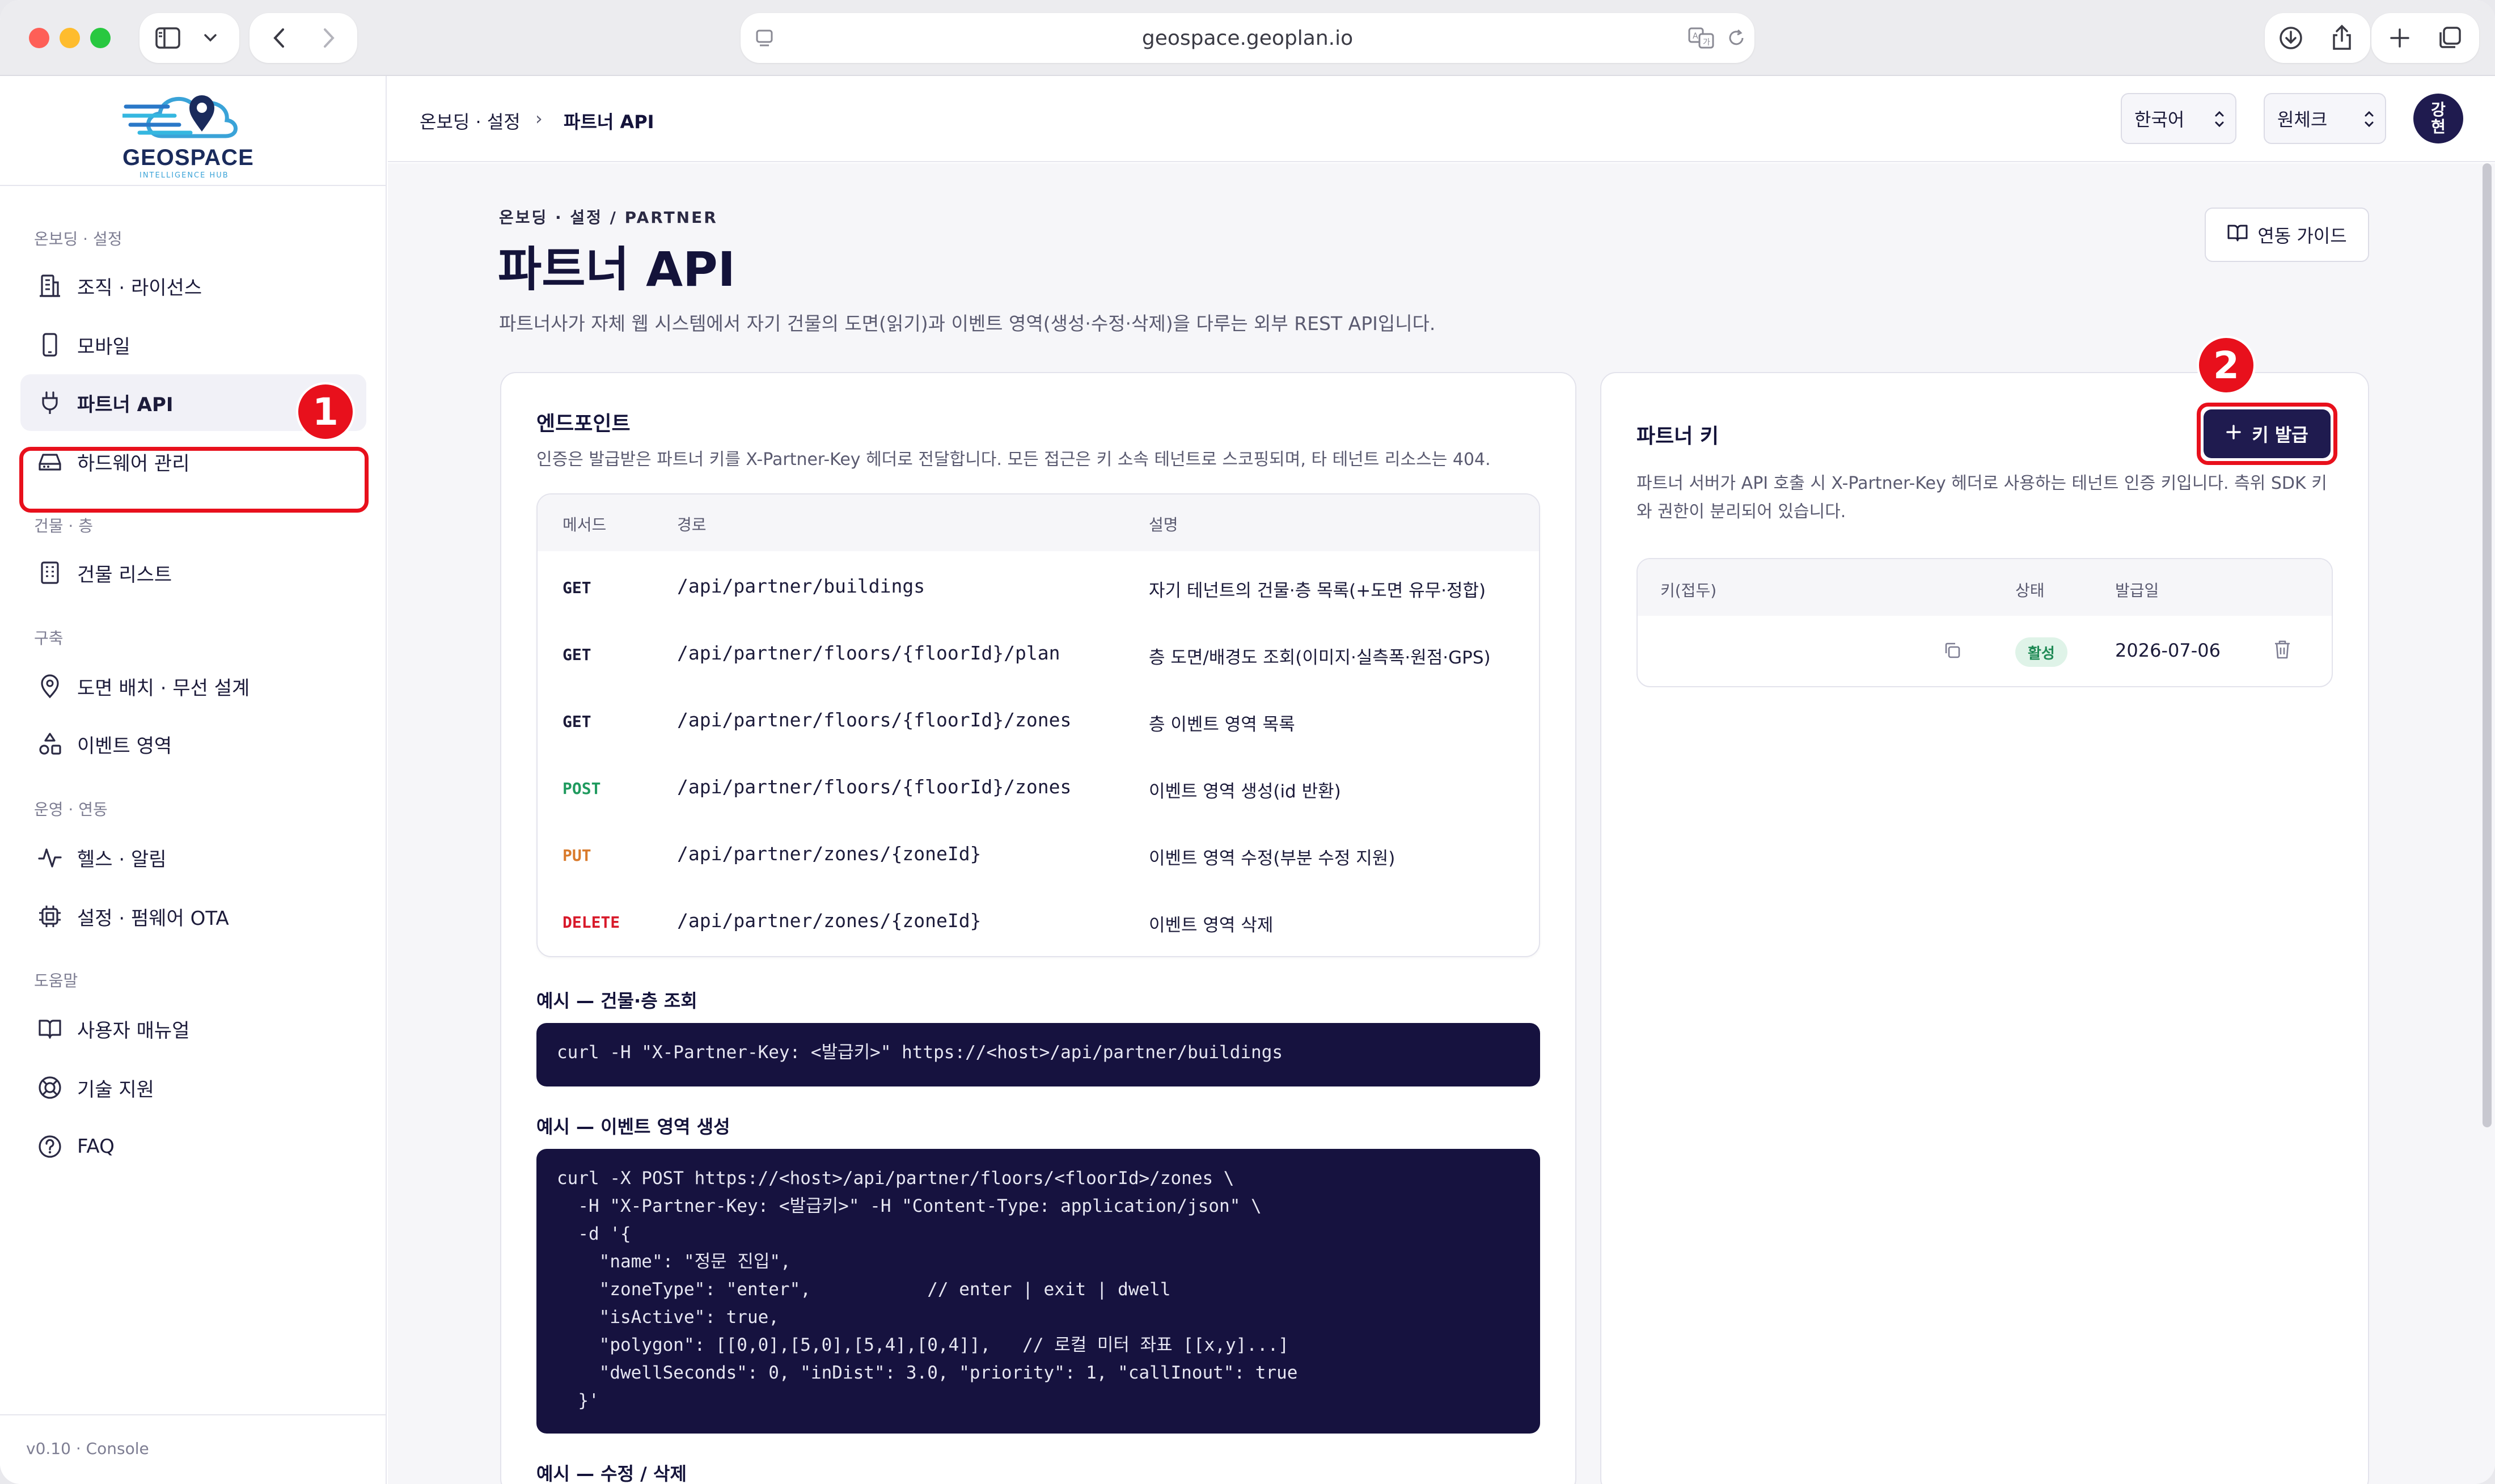  What do you see at coordinates (115, 1089) in the screenshot?
I see `sidebar-item-label: 기술 지원` at bounding box center [115, 1089].